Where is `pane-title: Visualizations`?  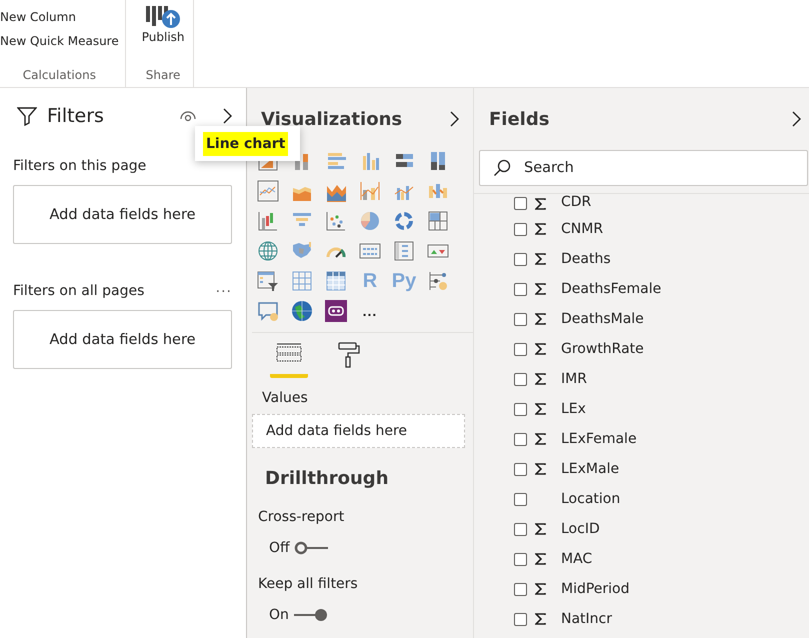 pane-title: Visualizations is located at coordinates (332, 119).